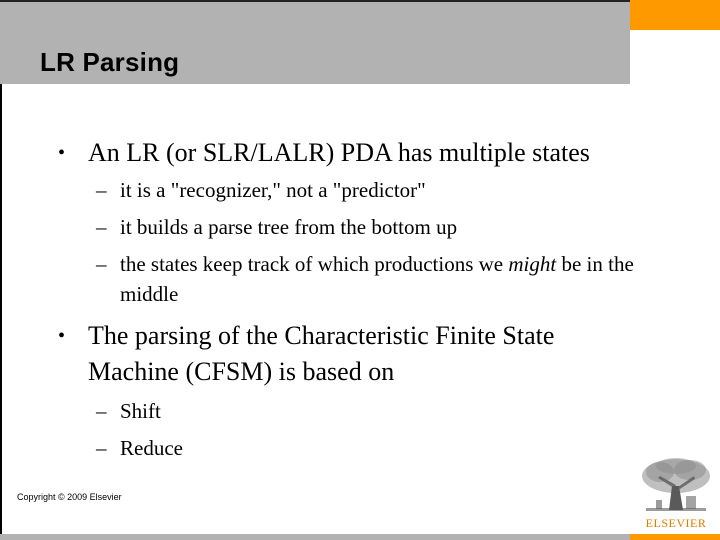 The image size is (720, 540). I want to click on elsevier-tree-icon, so click(676, 486).